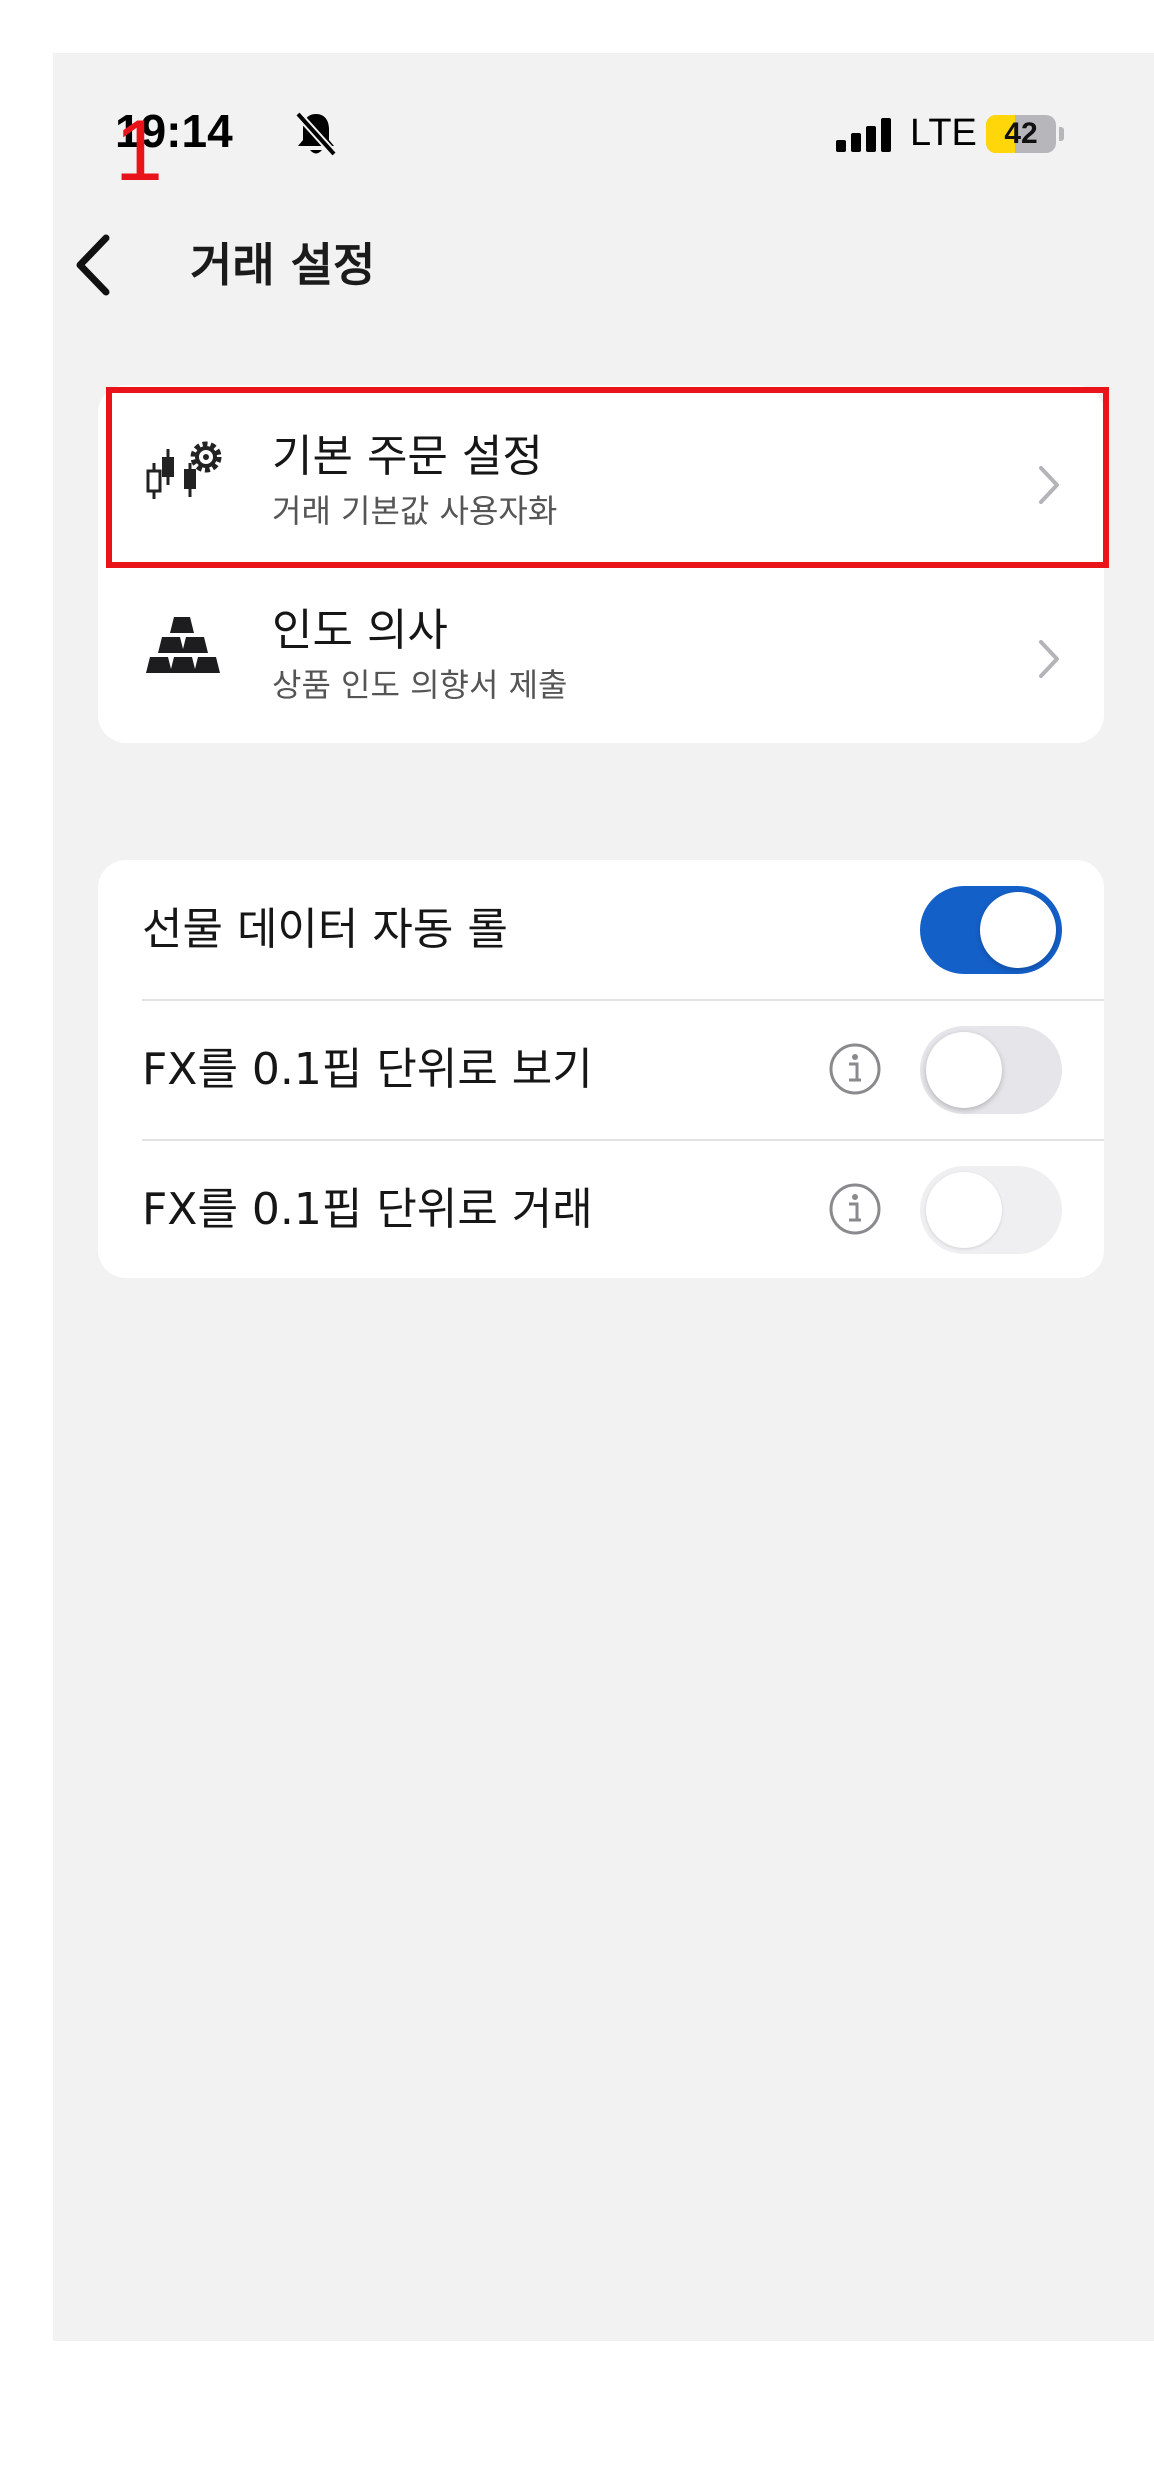 The width and height of the screenshot is (1154, 2489). What do you see at coordinates (420, 685) in the screenshot?
I see `menu-item-subtitle: 상품 인도 의향서 제출` at bounding box center [420, 685].